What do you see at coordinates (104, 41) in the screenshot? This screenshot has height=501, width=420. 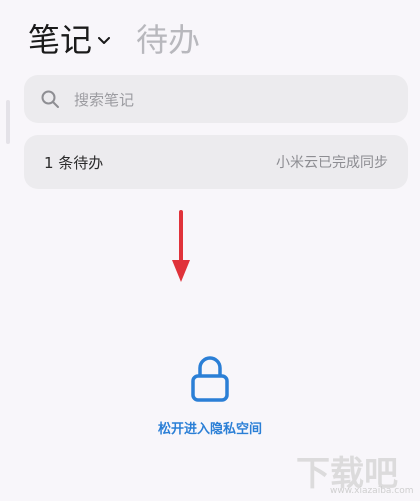 I see `chevron-down-icon` at bounding box center [104, 41].